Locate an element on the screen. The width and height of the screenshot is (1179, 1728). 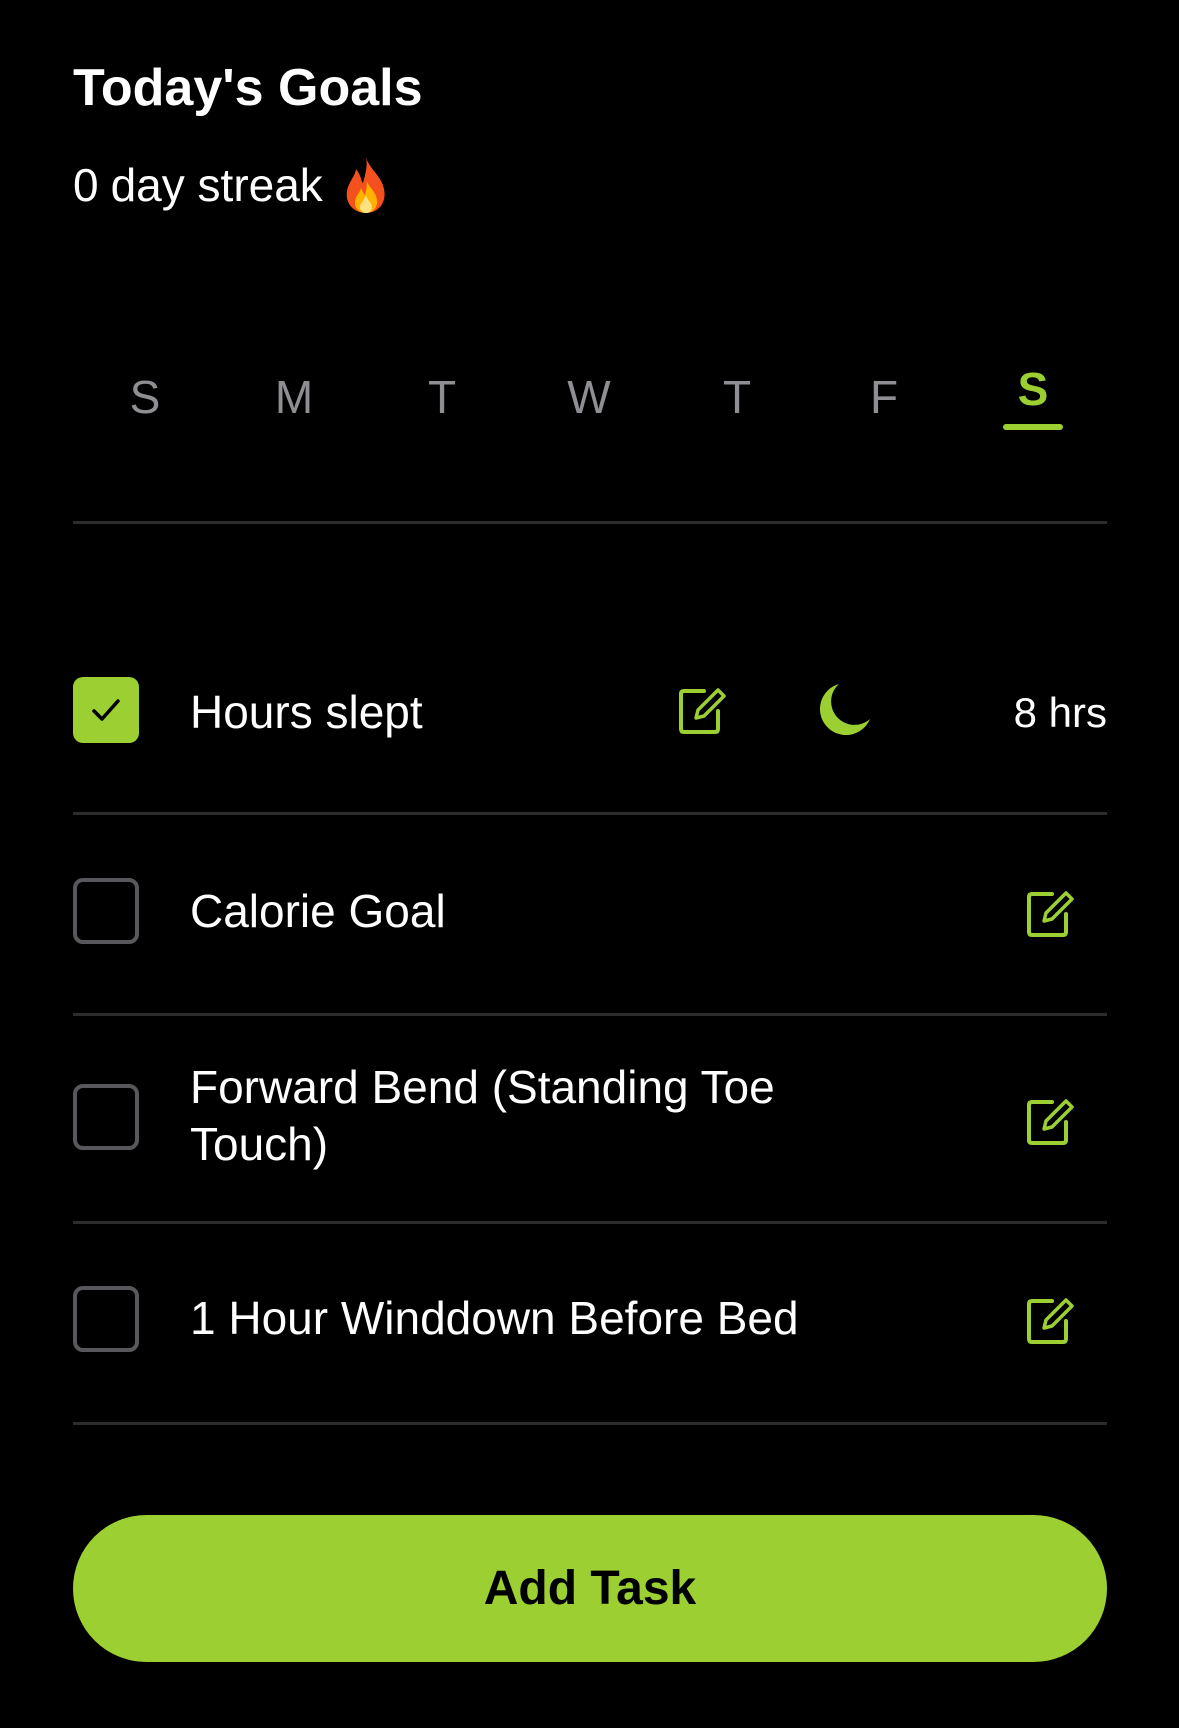
hours-slept-value: 8 hrs is located at coordinates (1060, 712).